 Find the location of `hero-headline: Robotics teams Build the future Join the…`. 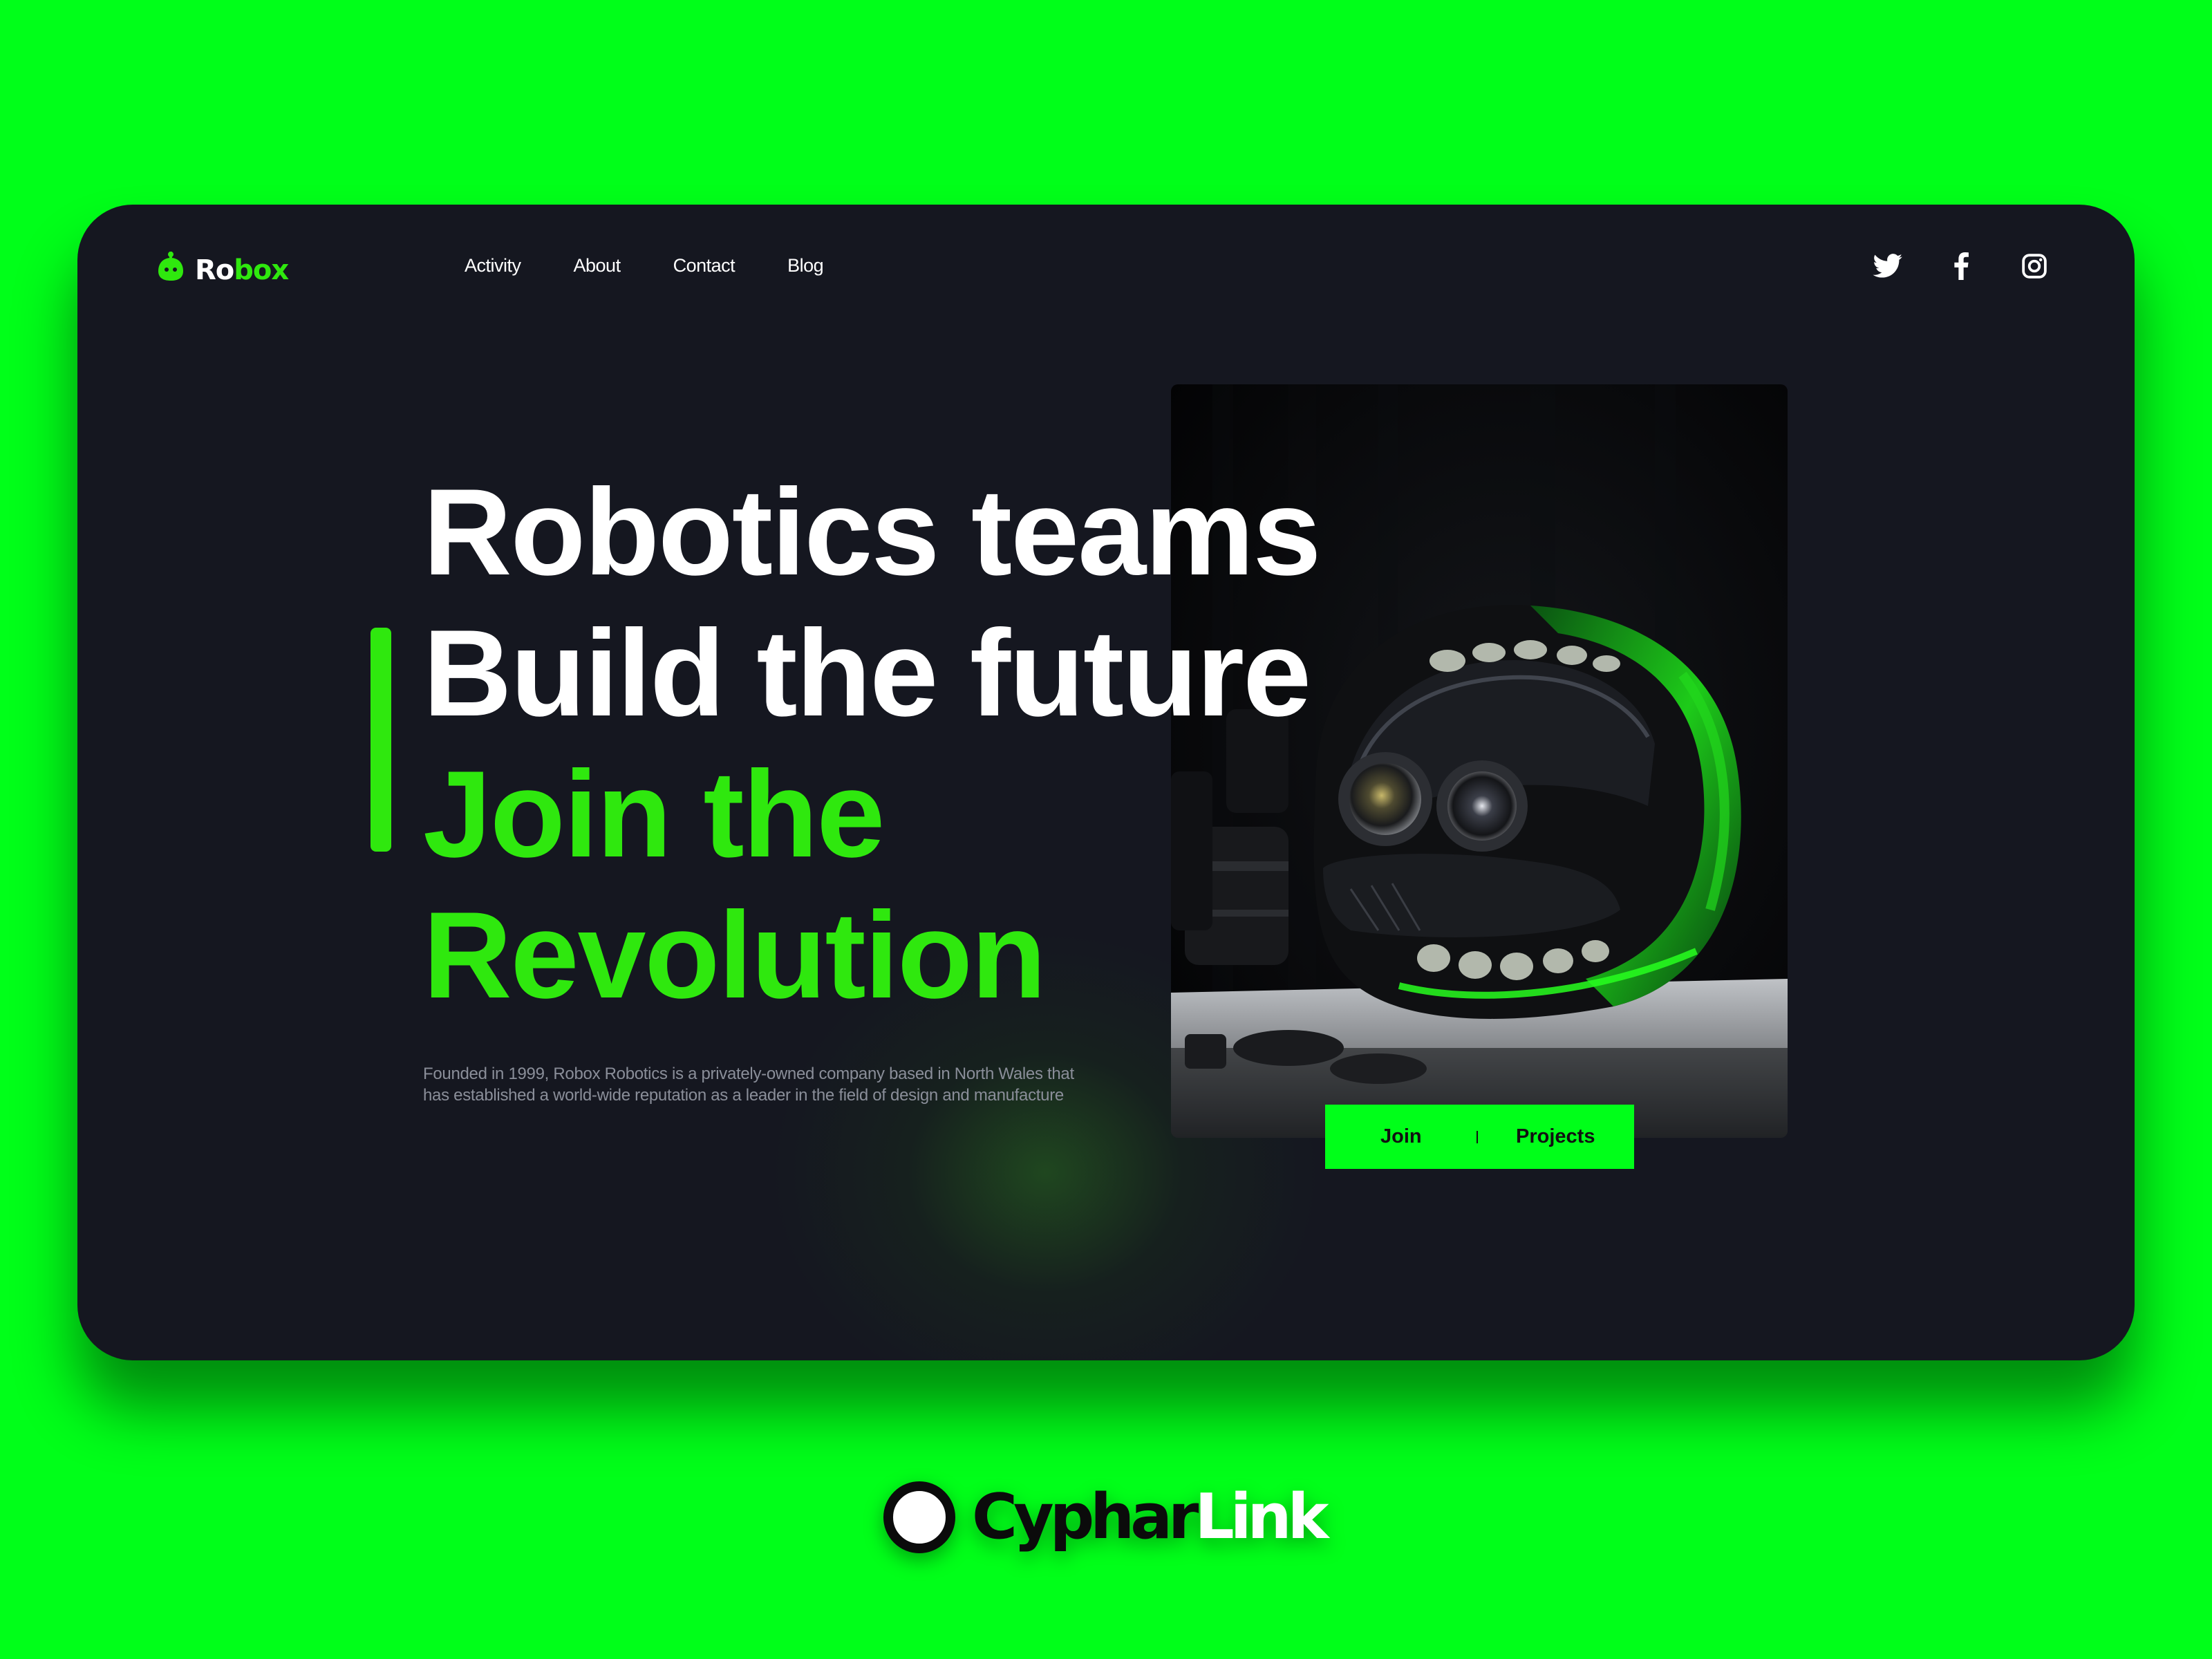

hero-headline: Robotics teams Build the future Join the… is located at coordinates (872, 744).